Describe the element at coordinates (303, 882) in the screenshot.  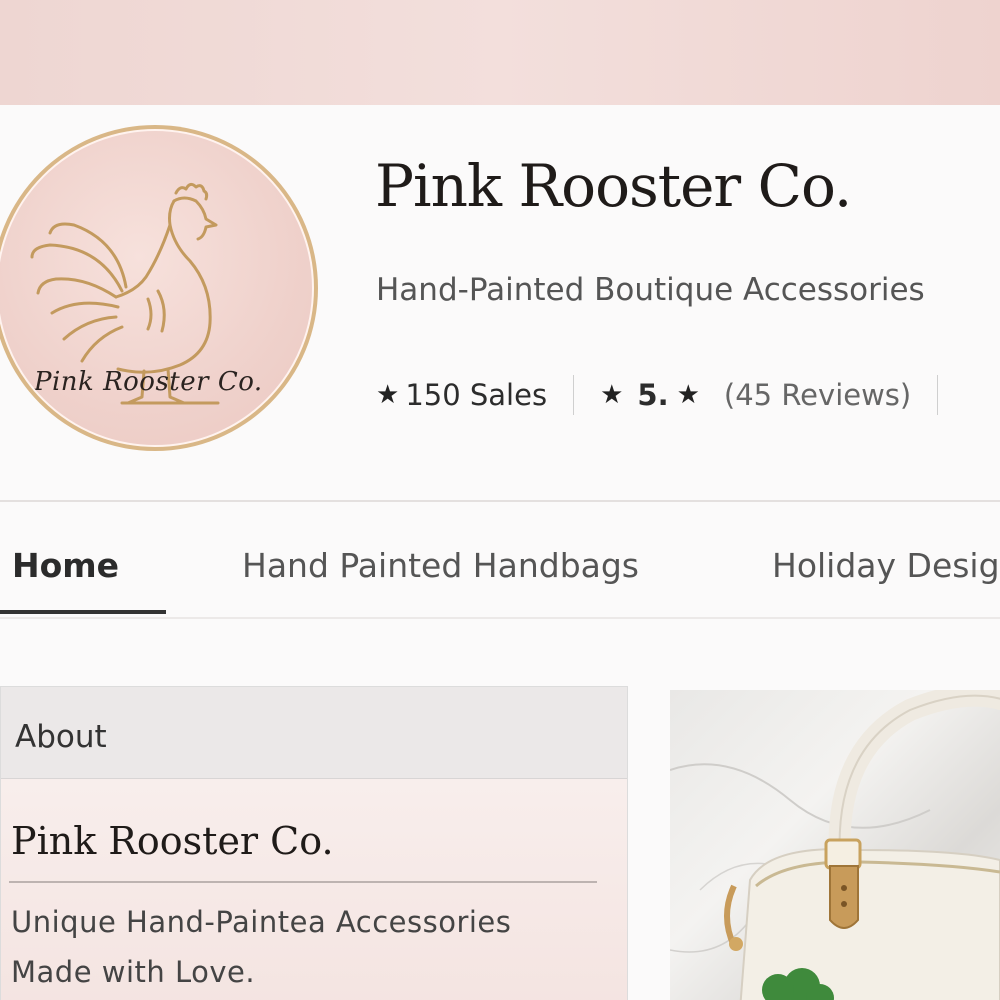
I see `about-divider` at that location.